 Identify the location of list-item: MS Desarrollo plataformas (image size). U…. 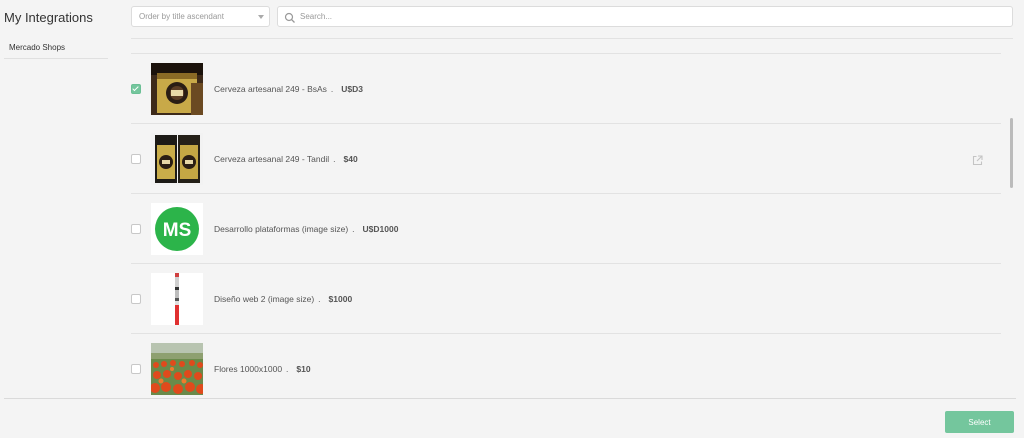
(566, 228).